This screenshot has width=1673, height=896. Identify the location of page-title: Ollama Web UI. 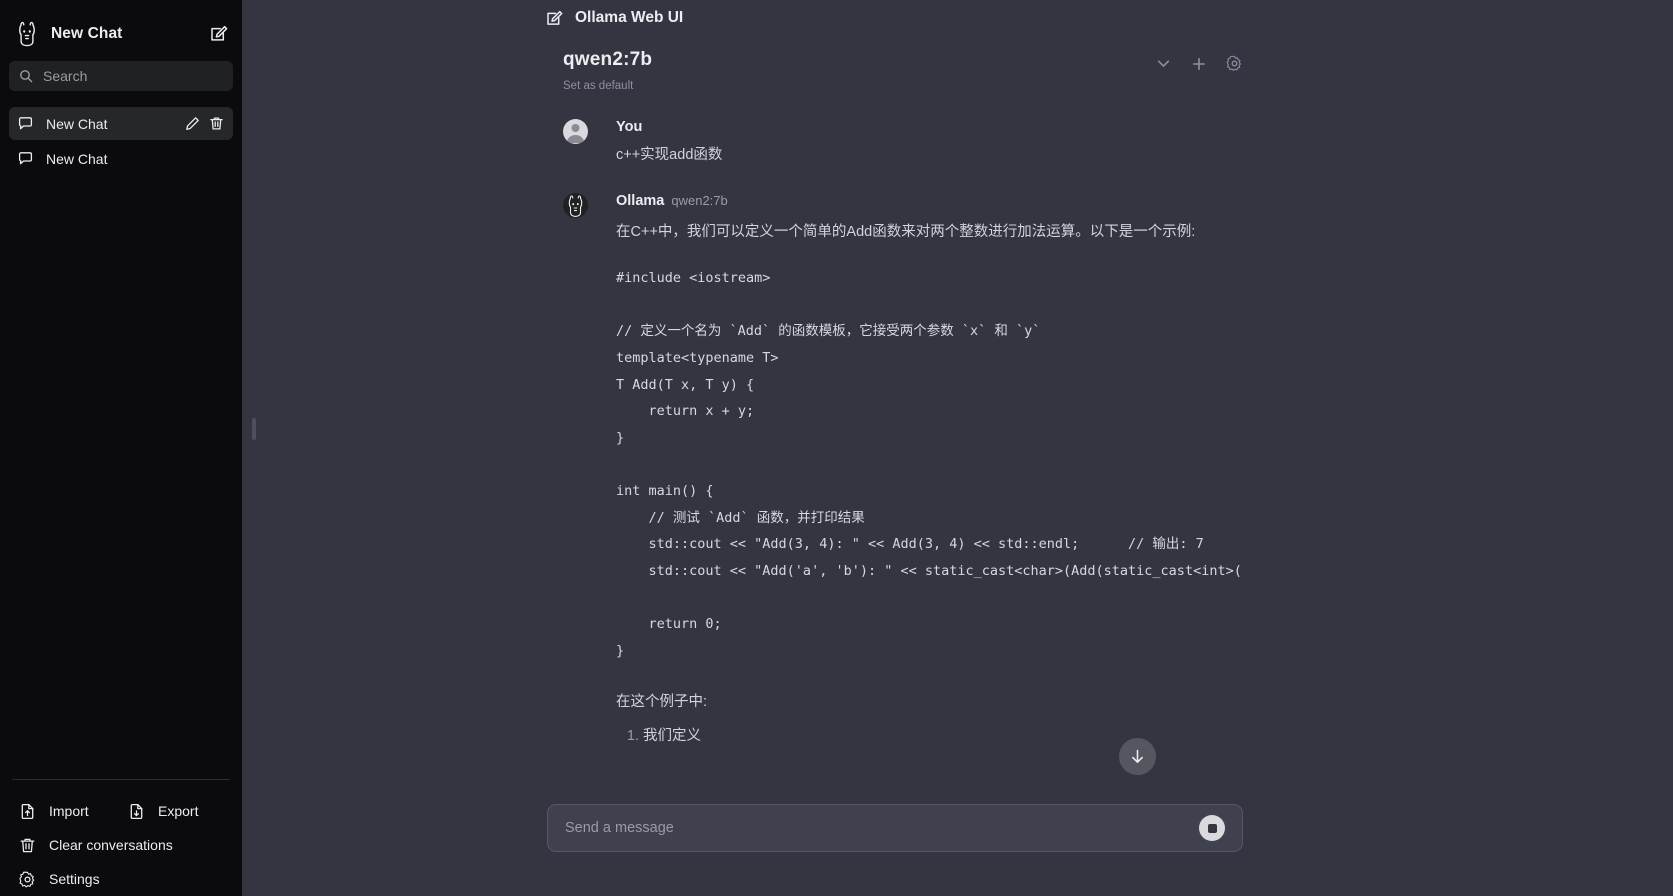
(629, 17).